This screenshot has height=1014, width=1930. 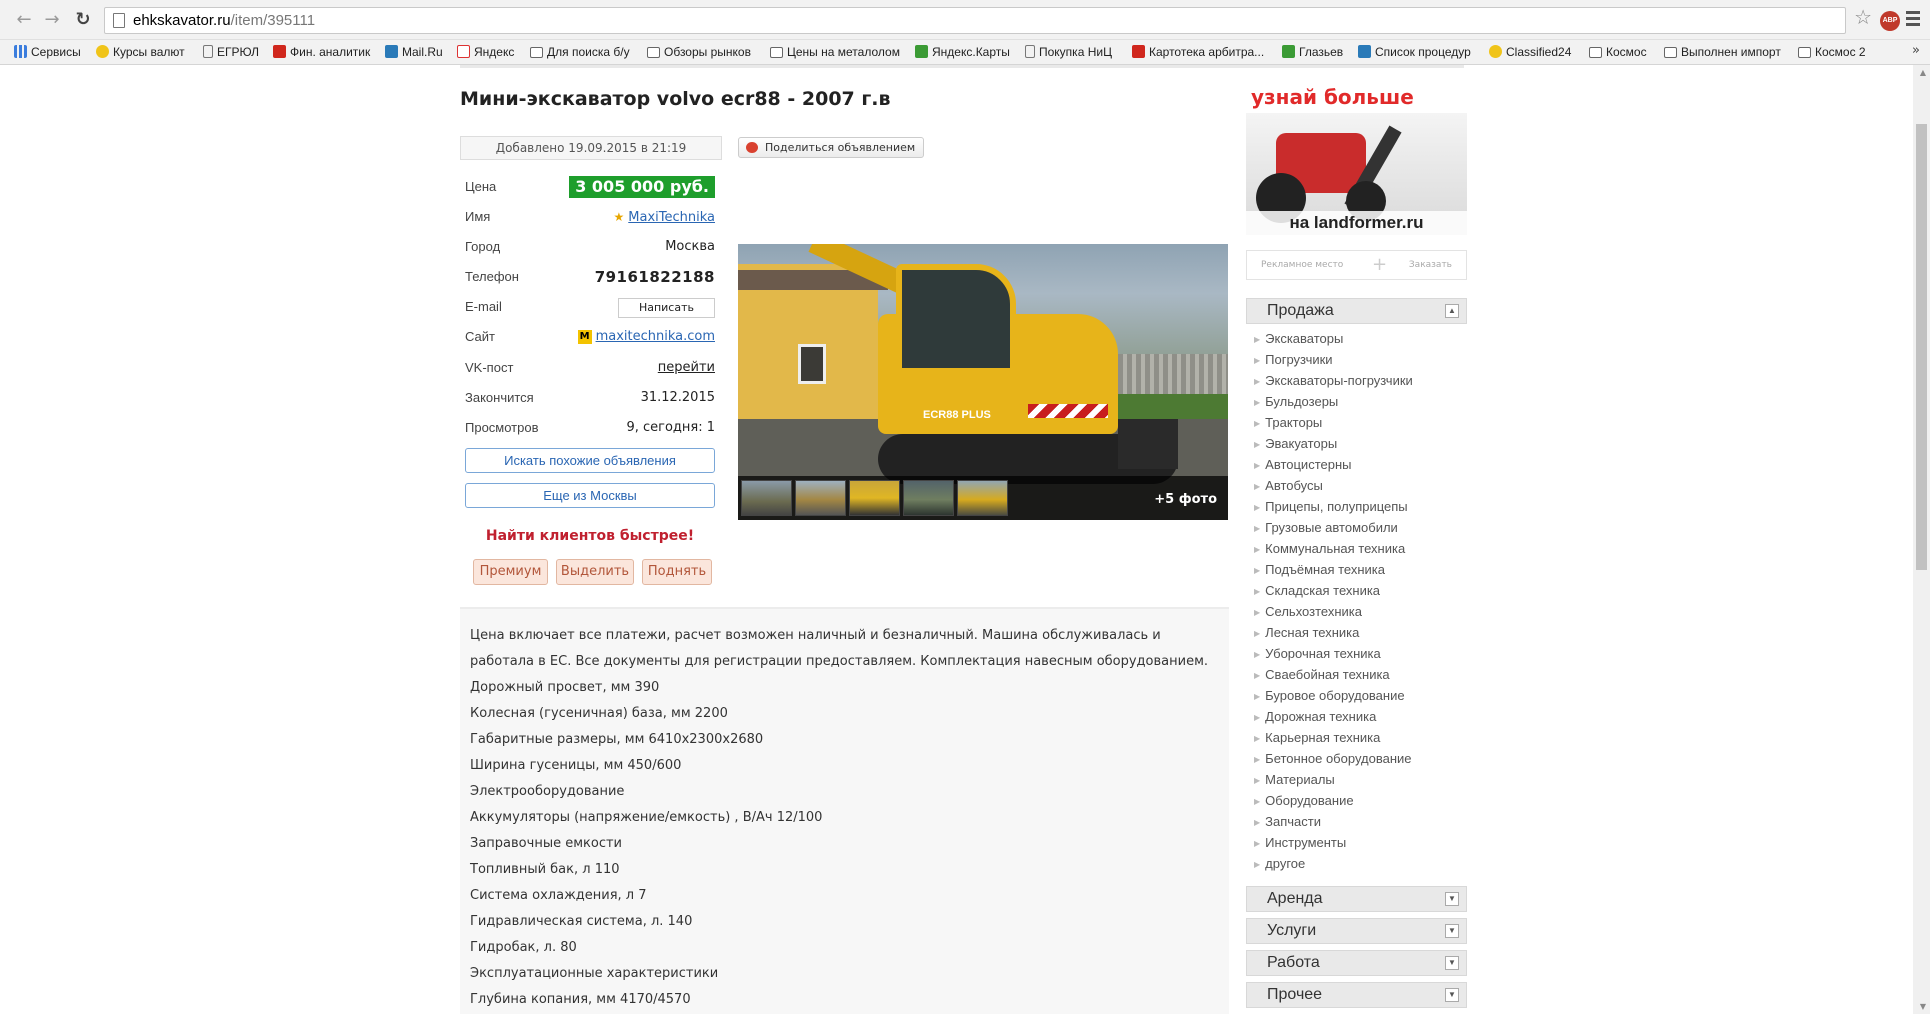 What do you see at coordinates (83, 20) in the screenshot?
I see `reload-icon: ↻` at bounding box center [83, 20].